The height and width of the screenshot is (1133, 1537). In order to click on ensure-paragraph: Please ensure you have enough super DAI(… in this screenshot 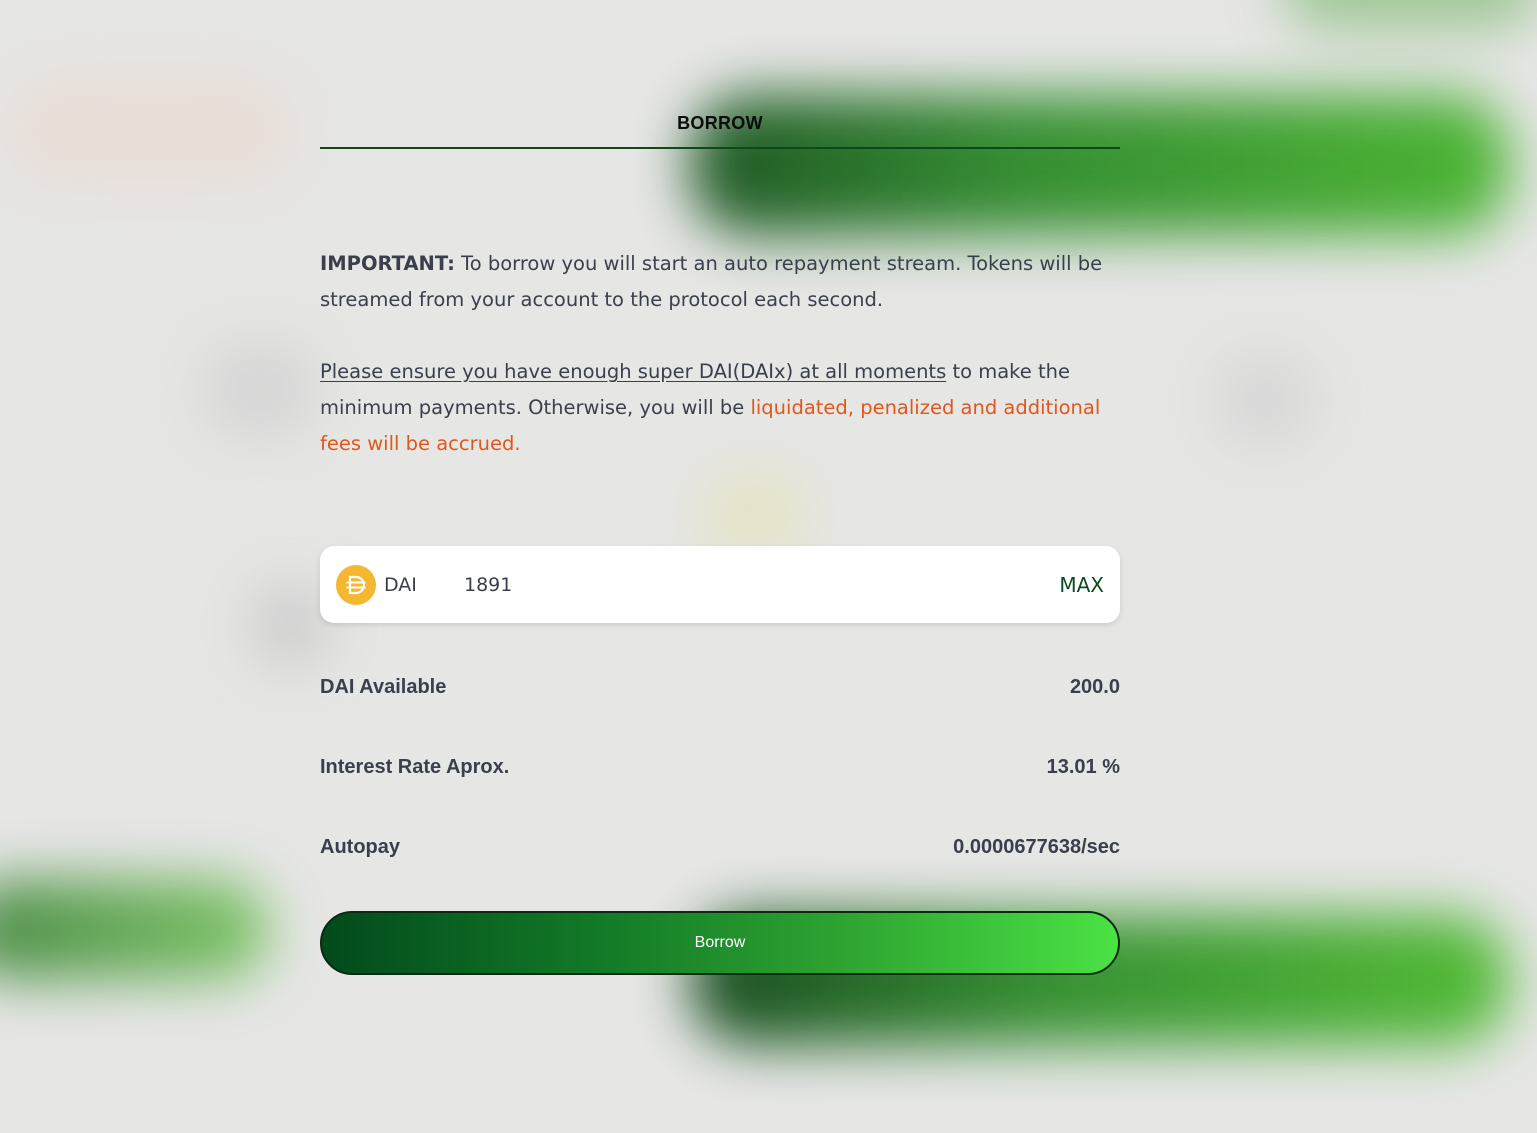, I will do `click(720, 408)`.